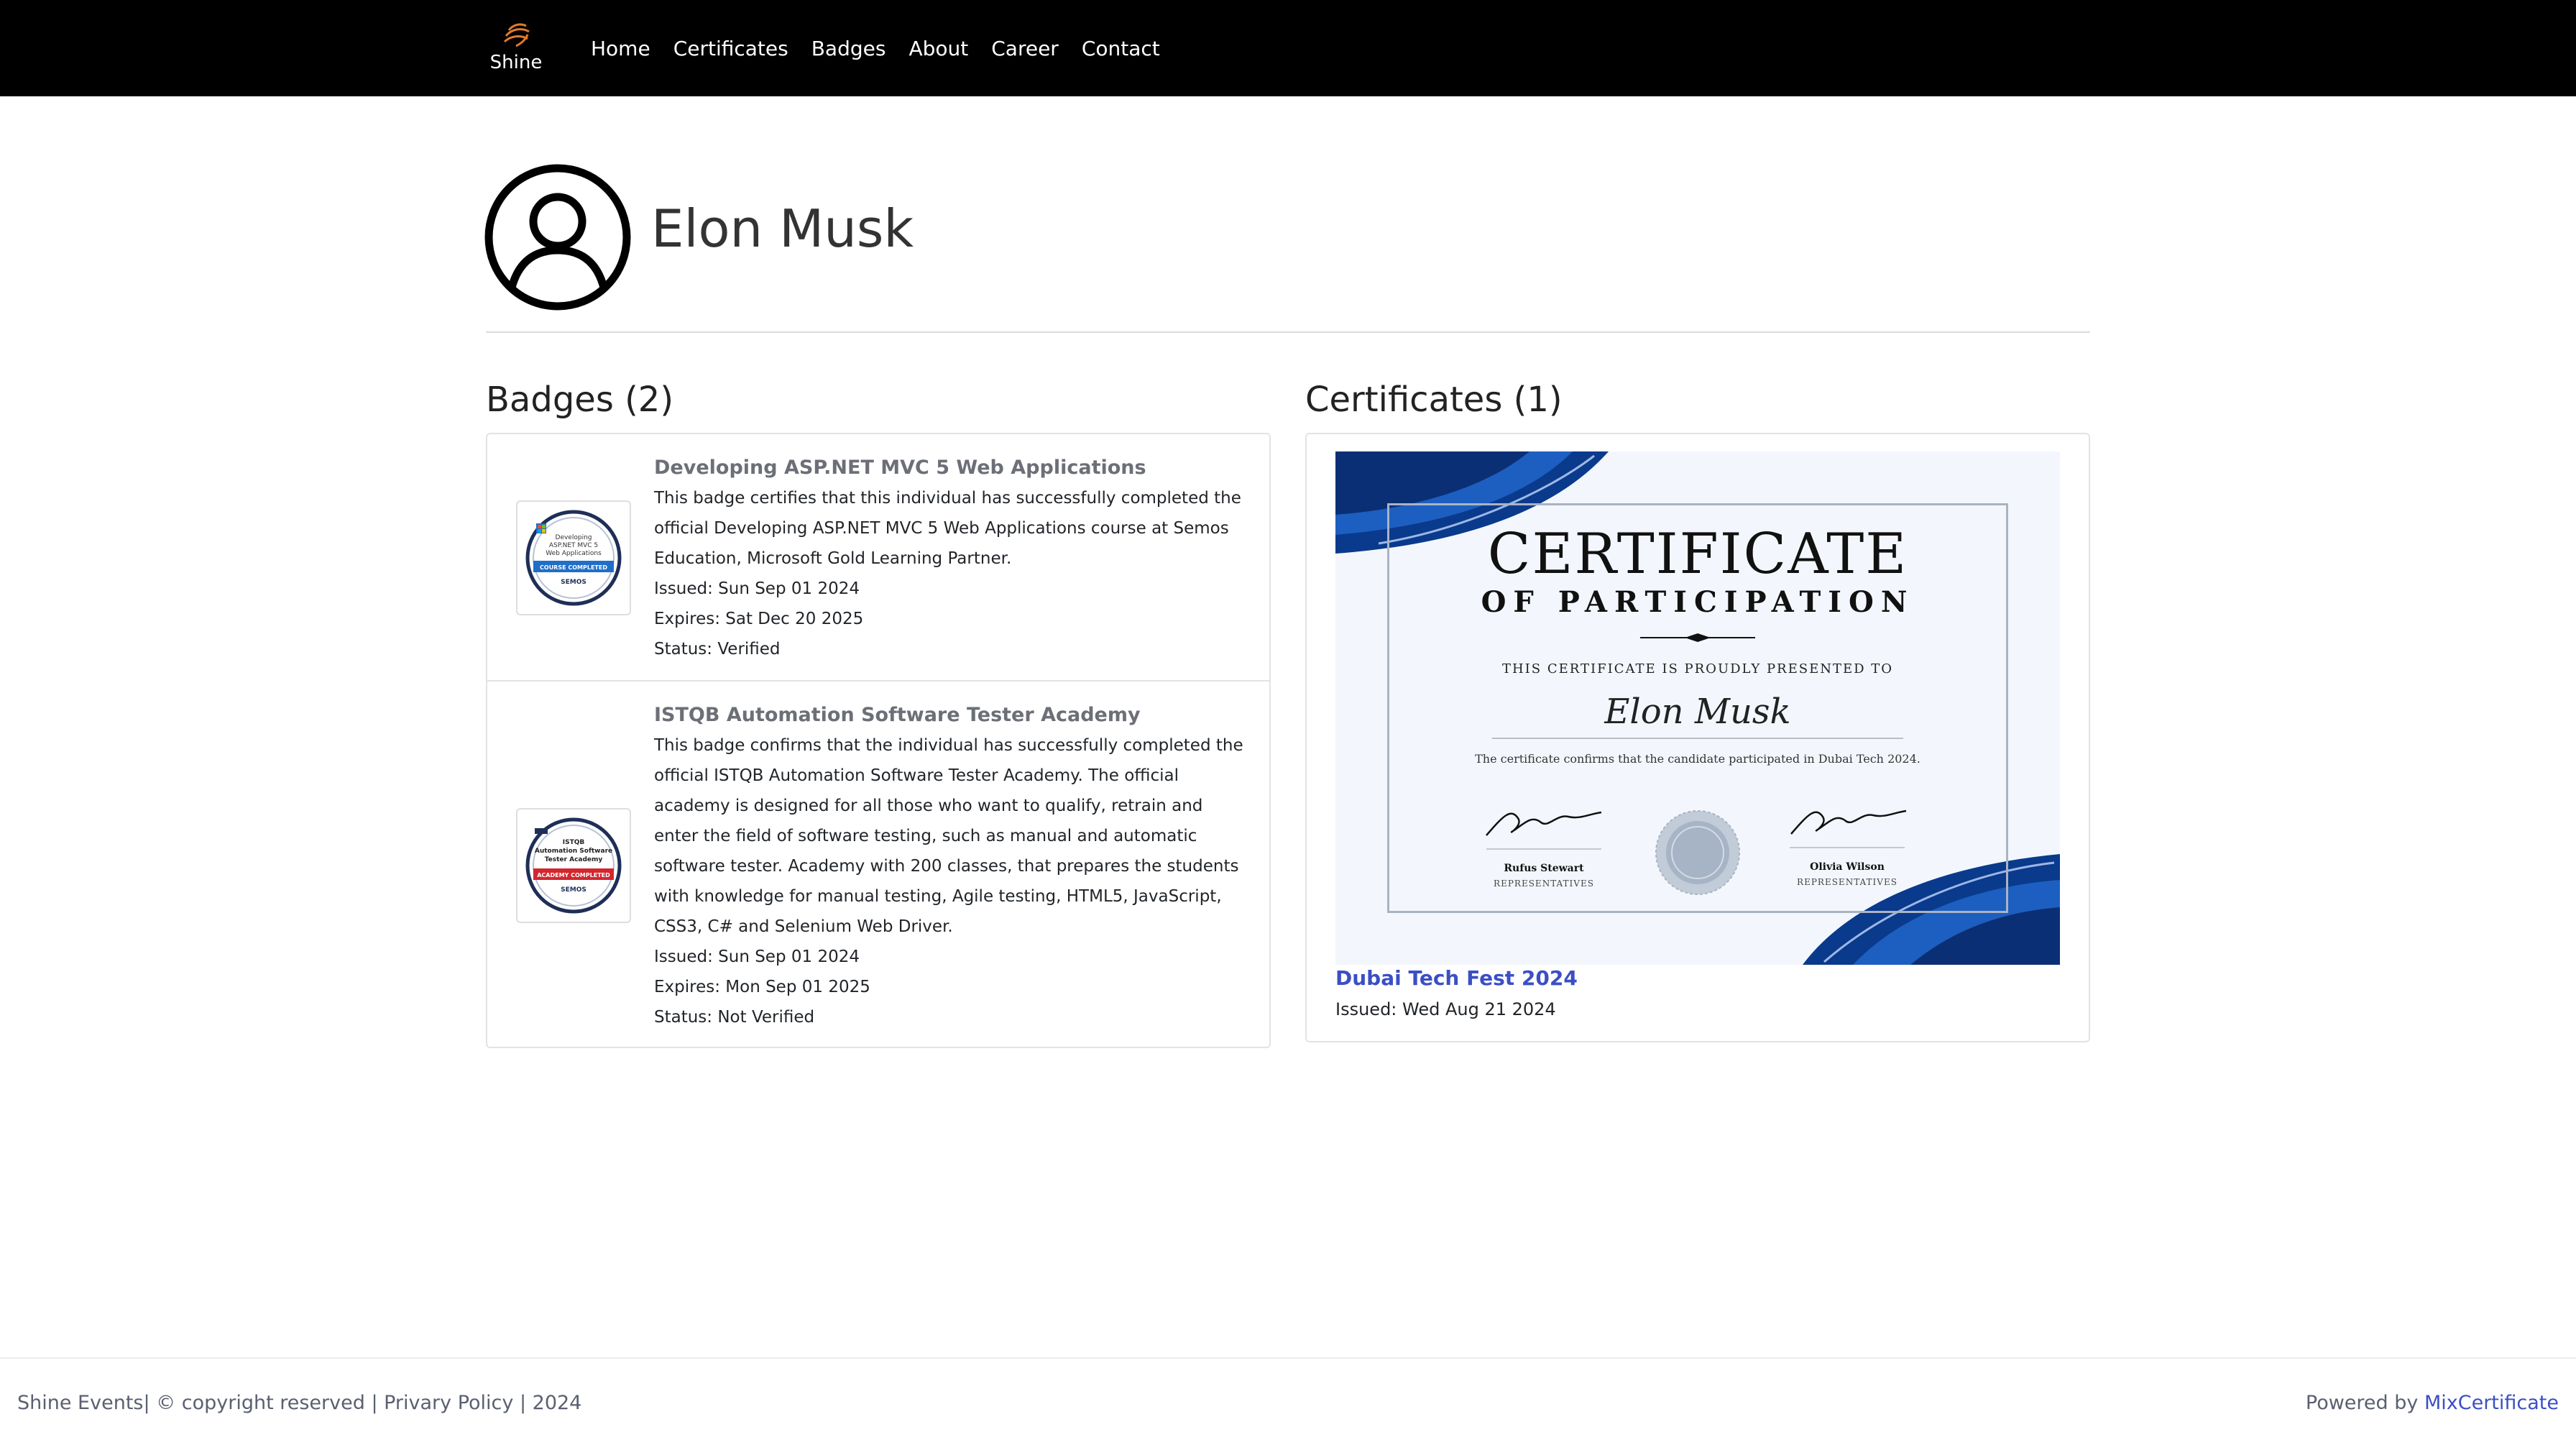 The height and width of the screenshot is (1445, 2576). What do you see at coordinates (2362, 1403) in the screenshot?
I see `powered-by-label: Powered by` at bounding box center [2362, 1403].